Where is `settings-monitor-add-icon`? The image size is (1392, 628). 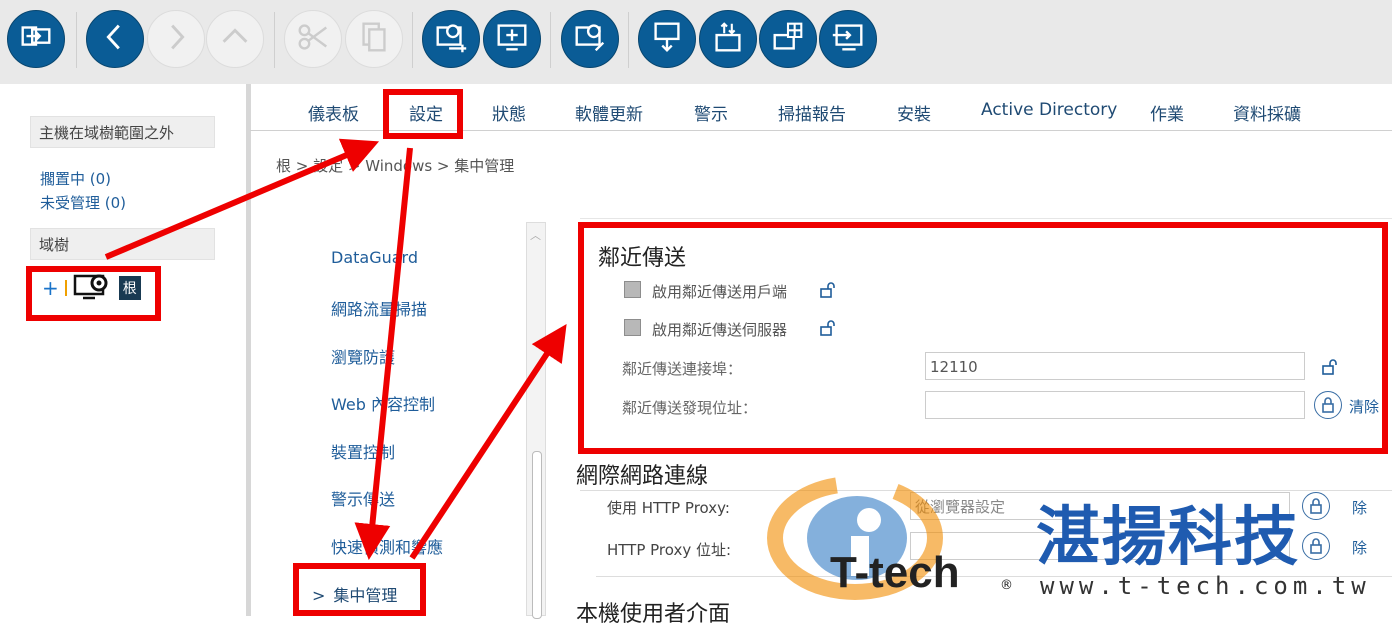 settings-monitor-add-icon is located at coordinates (451, 39).